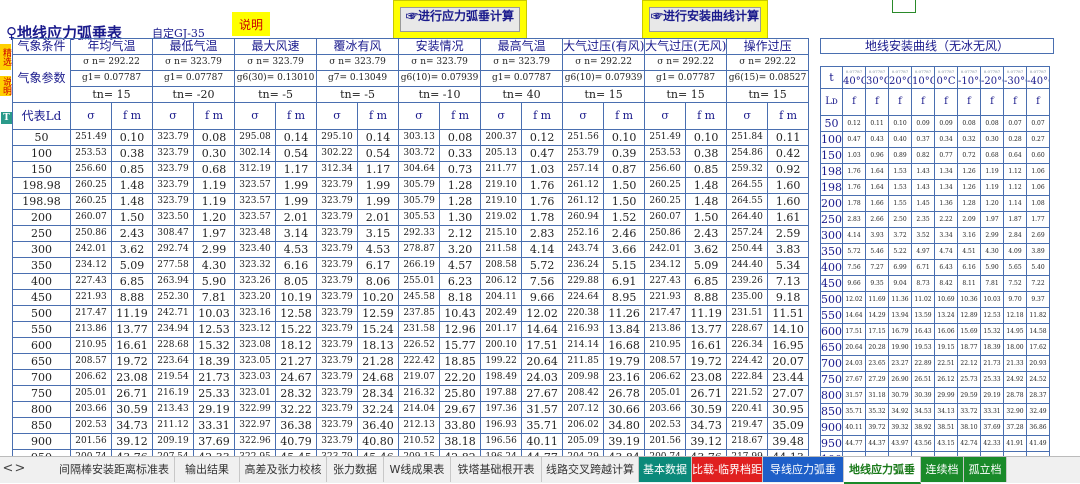 This screenshot has height=484, width=1080. What do you see at coordinates (706, 137) in the screenshot?
I see `sag-cell: 0.10` at bounding box center [706, 137].